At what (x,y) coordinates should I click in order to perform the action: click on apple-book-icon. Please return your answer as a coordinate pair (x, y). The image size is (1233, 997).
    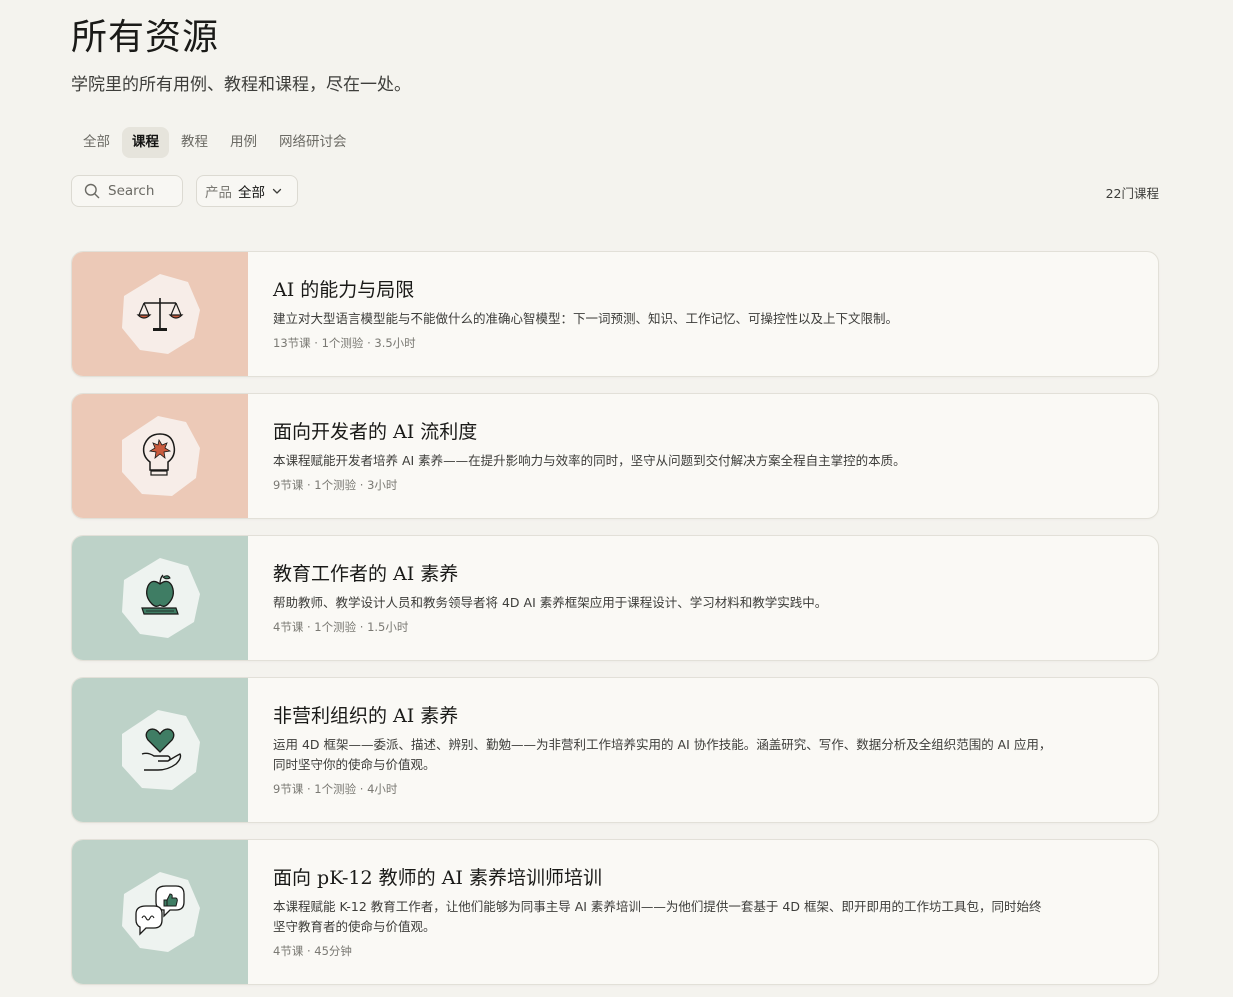
    Looking at the image, I should click on (161, 598).